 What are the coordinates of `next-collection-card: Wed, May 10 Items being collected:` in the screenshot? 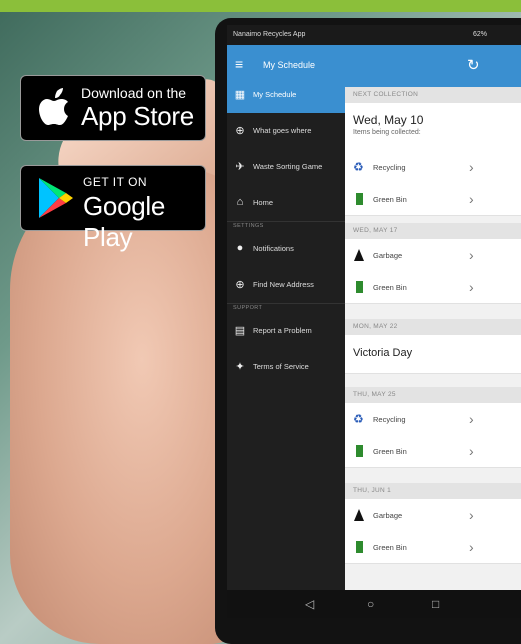 It's located at (433, 127).